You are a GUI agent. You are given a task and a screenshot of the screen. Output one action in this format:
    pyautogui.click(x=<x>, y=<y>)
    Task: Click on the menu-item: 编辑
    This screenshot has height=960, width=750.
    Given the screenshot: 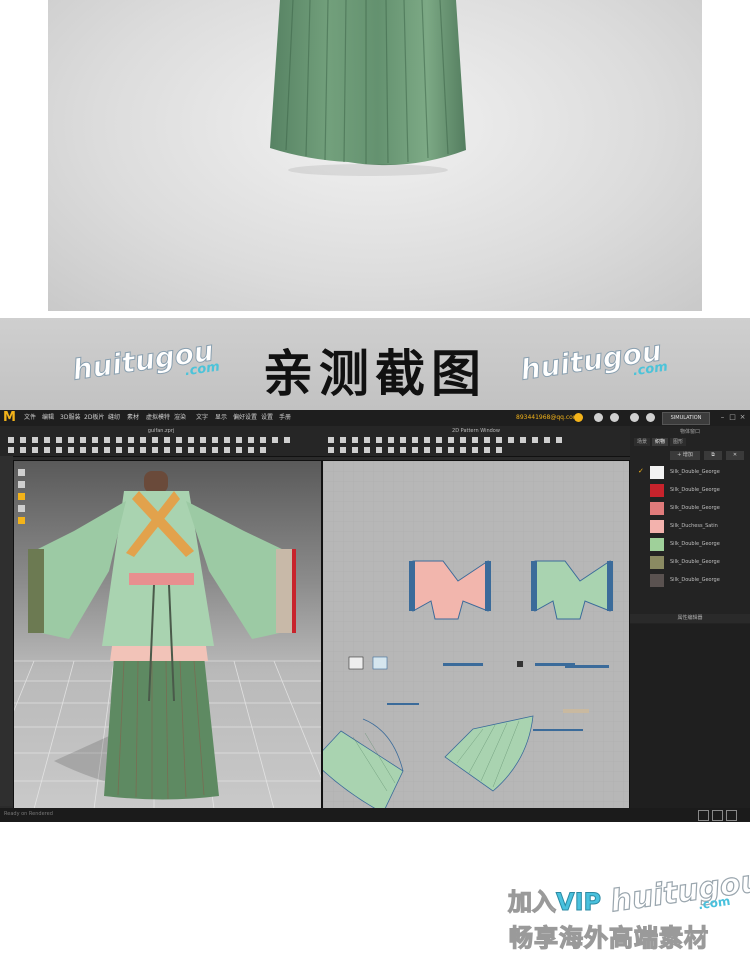 What is the action you would take?
    pyautogui.click(x=48, y=418)
    